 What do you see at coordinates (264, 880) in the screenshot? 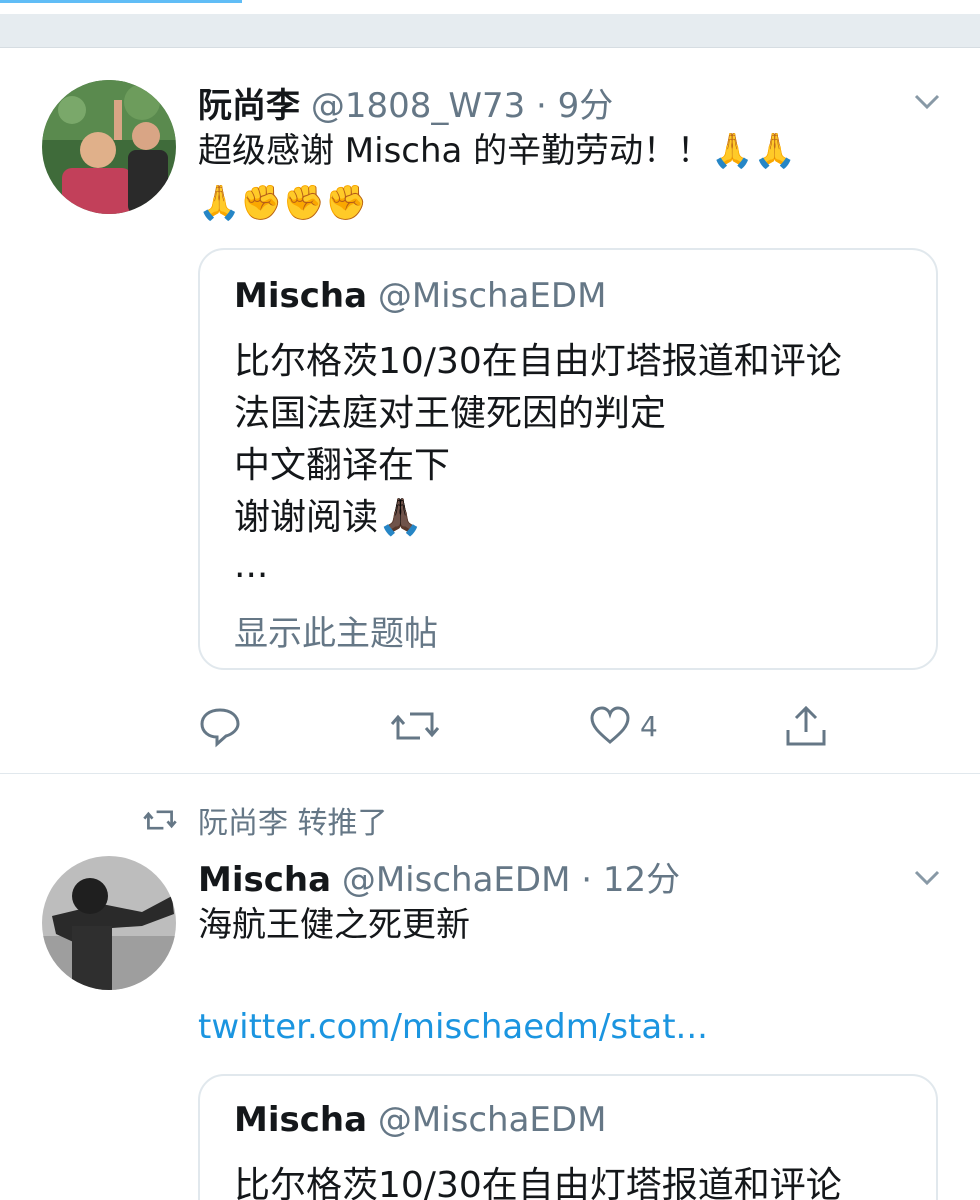
I see `author-name: Mischa` at bounding box center [264, 880].